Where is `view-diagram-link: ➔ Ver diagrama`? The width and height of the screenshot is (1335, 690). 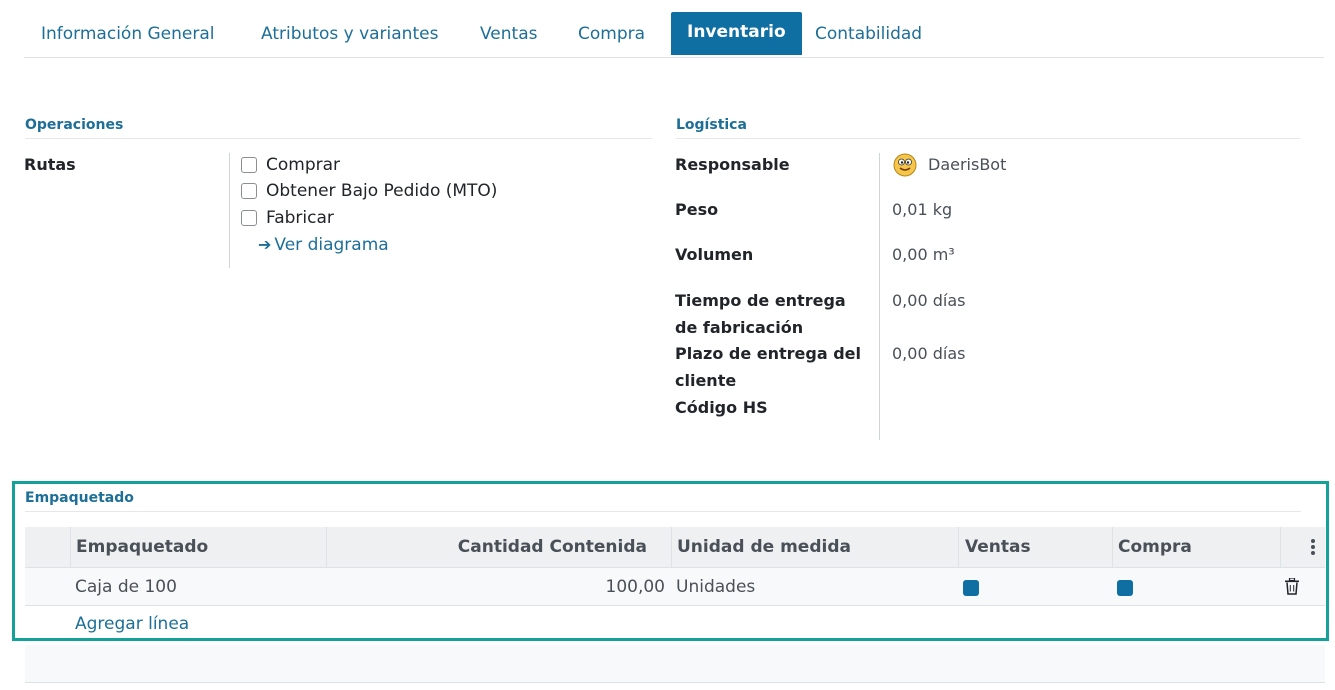 view-diagram-link: ➔ Ver diagrama is located at coordinates (323, 245).